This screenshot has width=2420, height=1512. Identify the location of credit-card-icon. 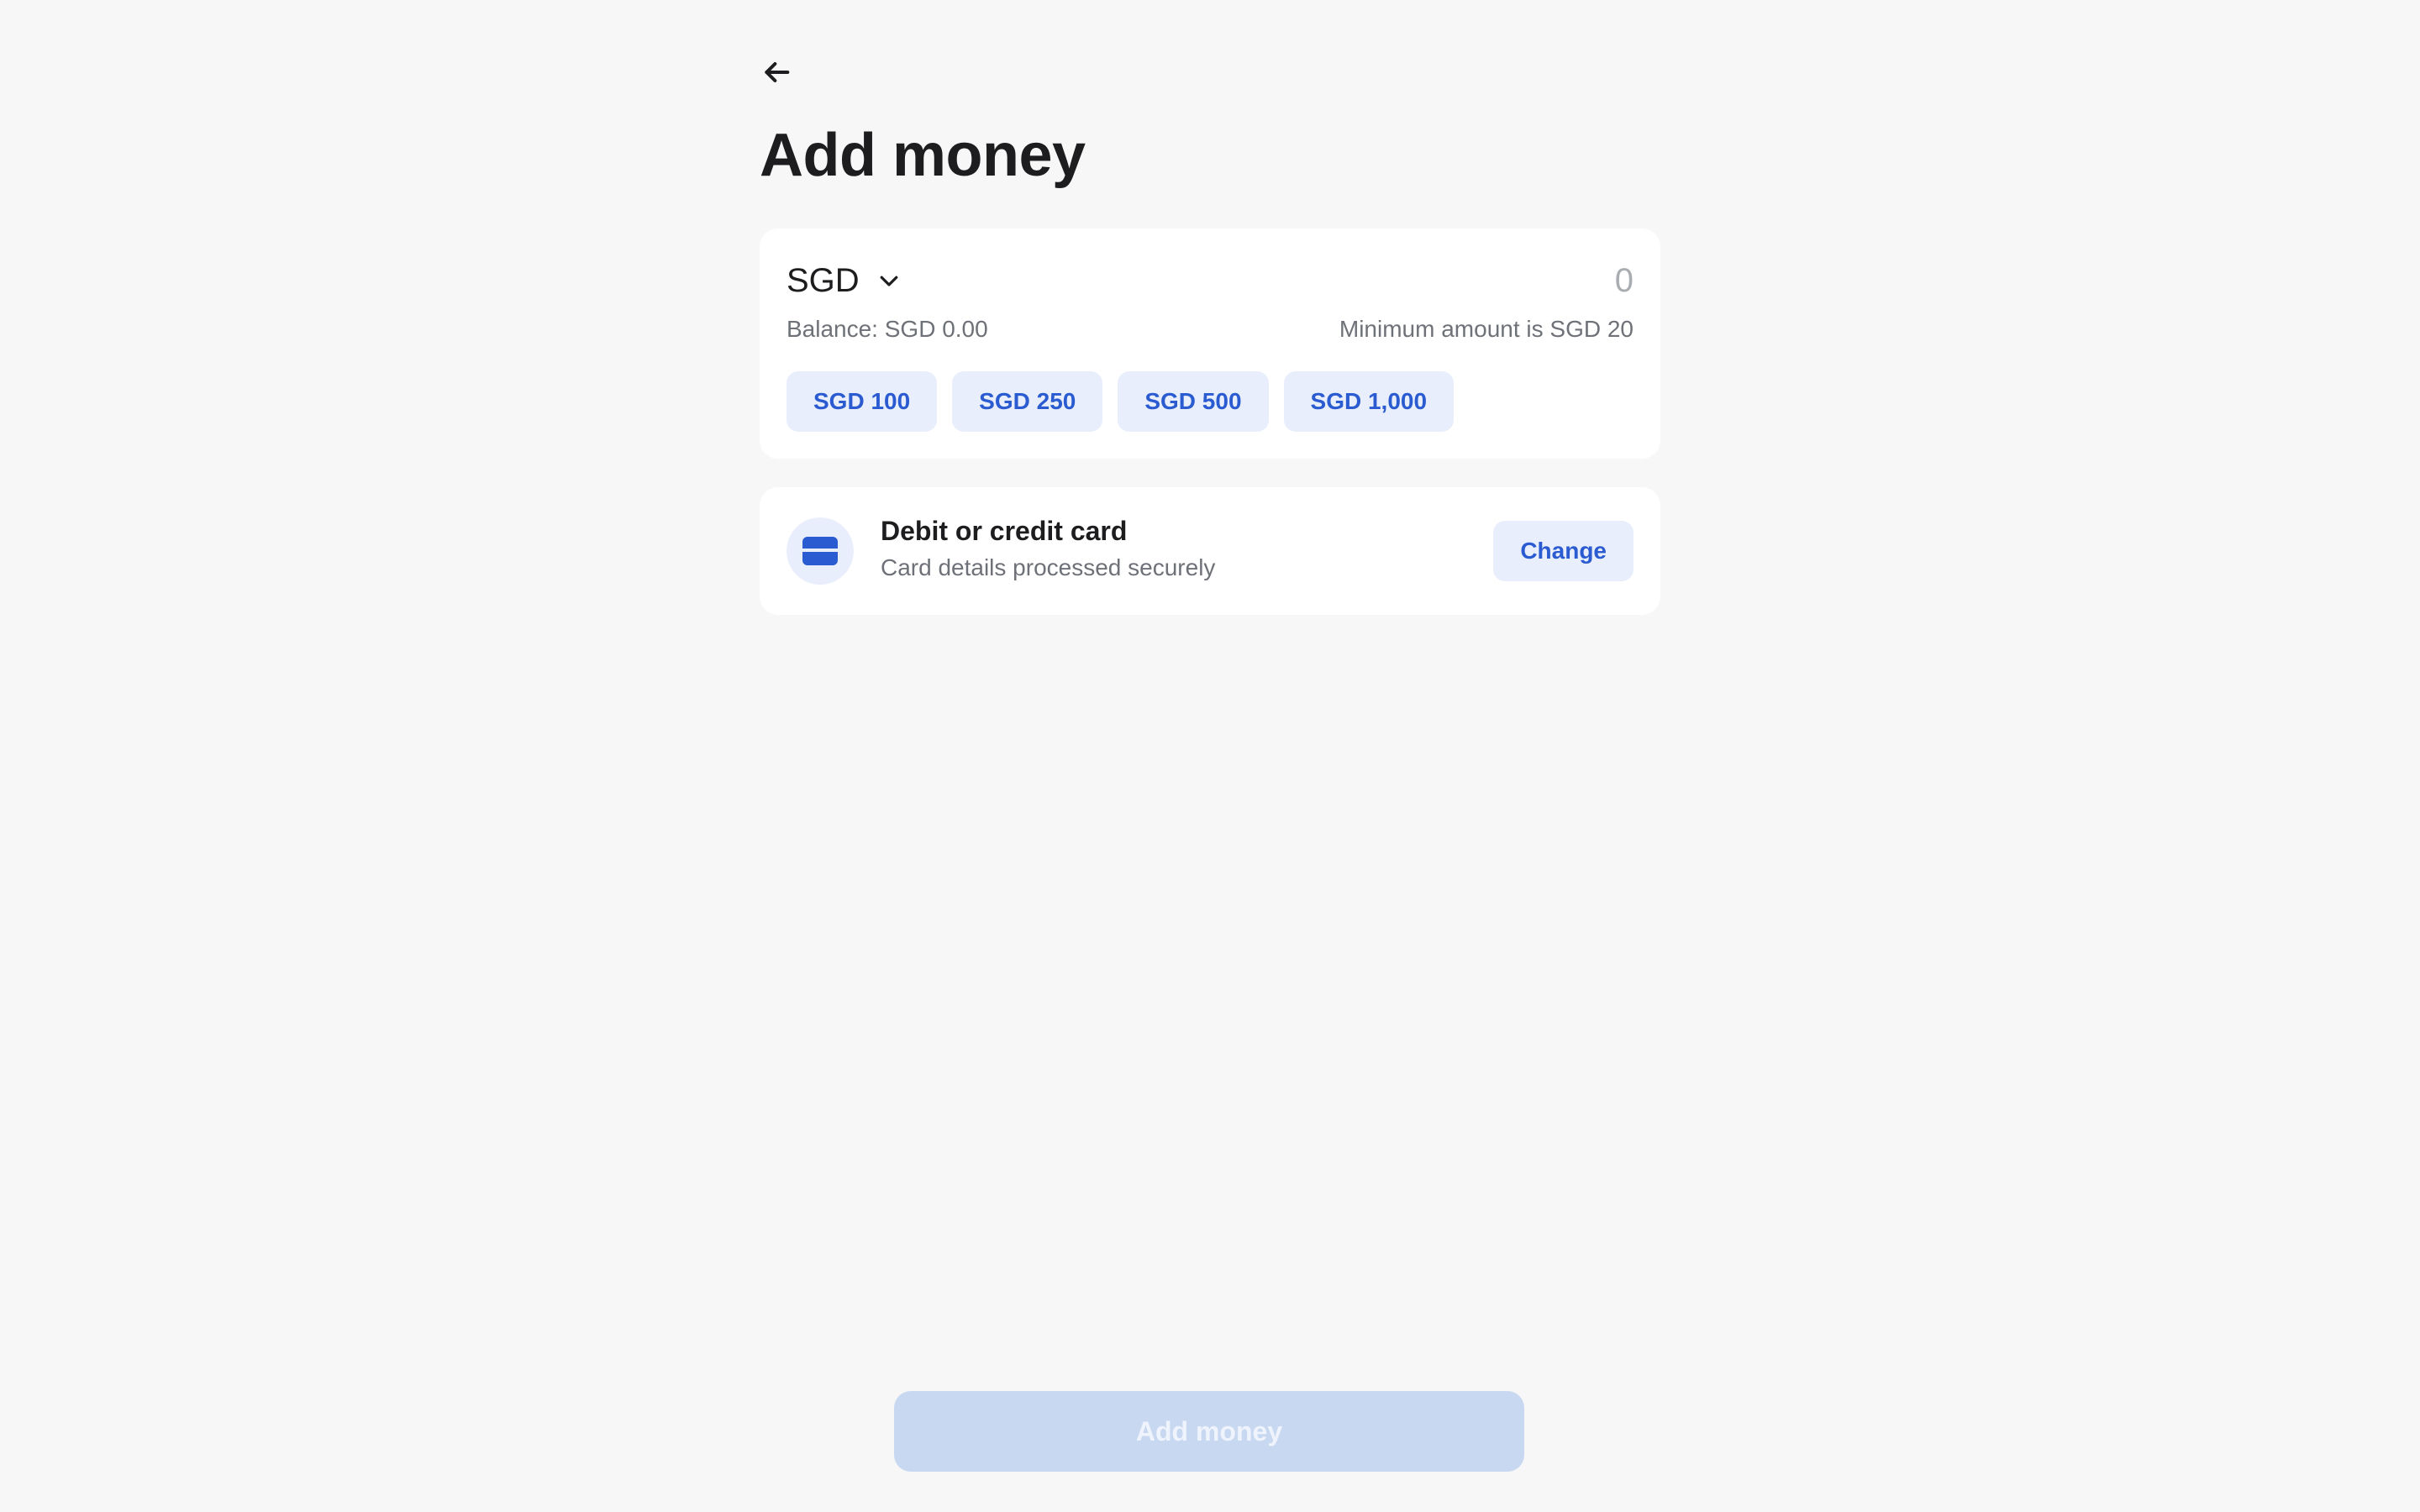
(820, 551).